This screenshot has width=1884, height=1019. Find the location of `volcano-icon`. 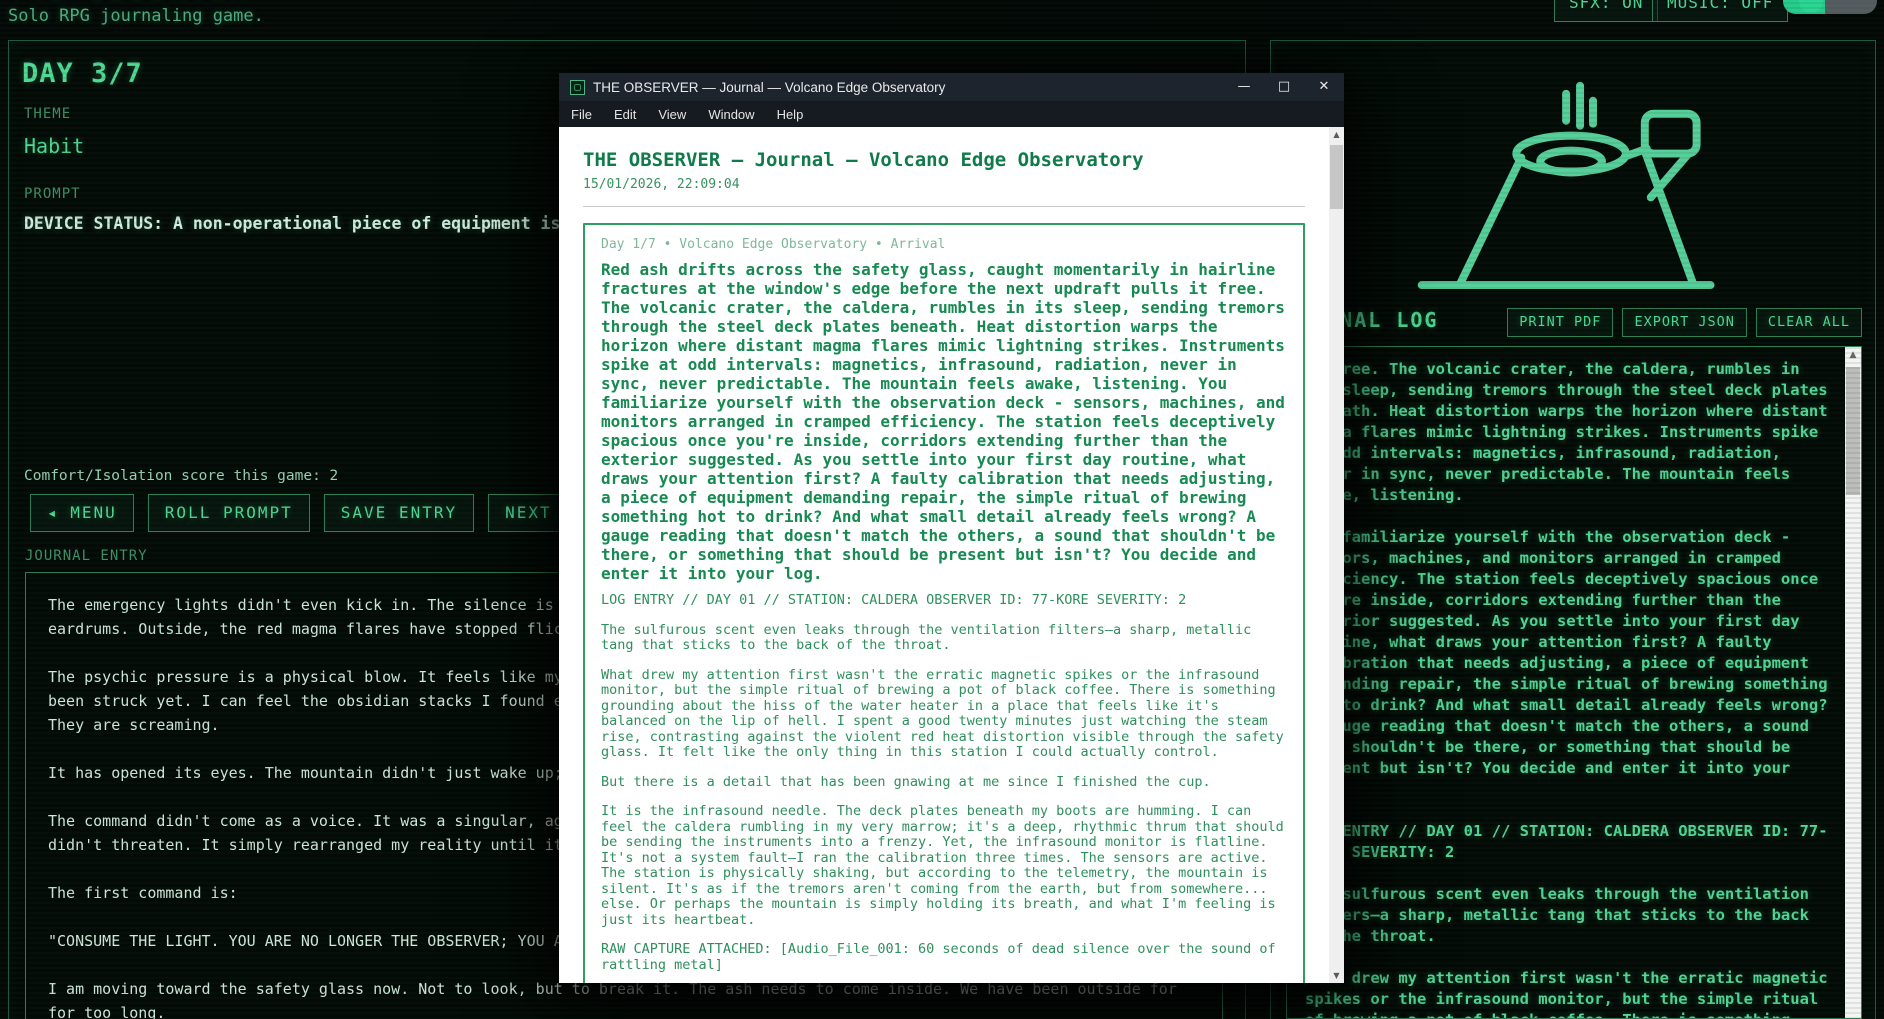

volcano-icon is located at coordinates (1566, 185).